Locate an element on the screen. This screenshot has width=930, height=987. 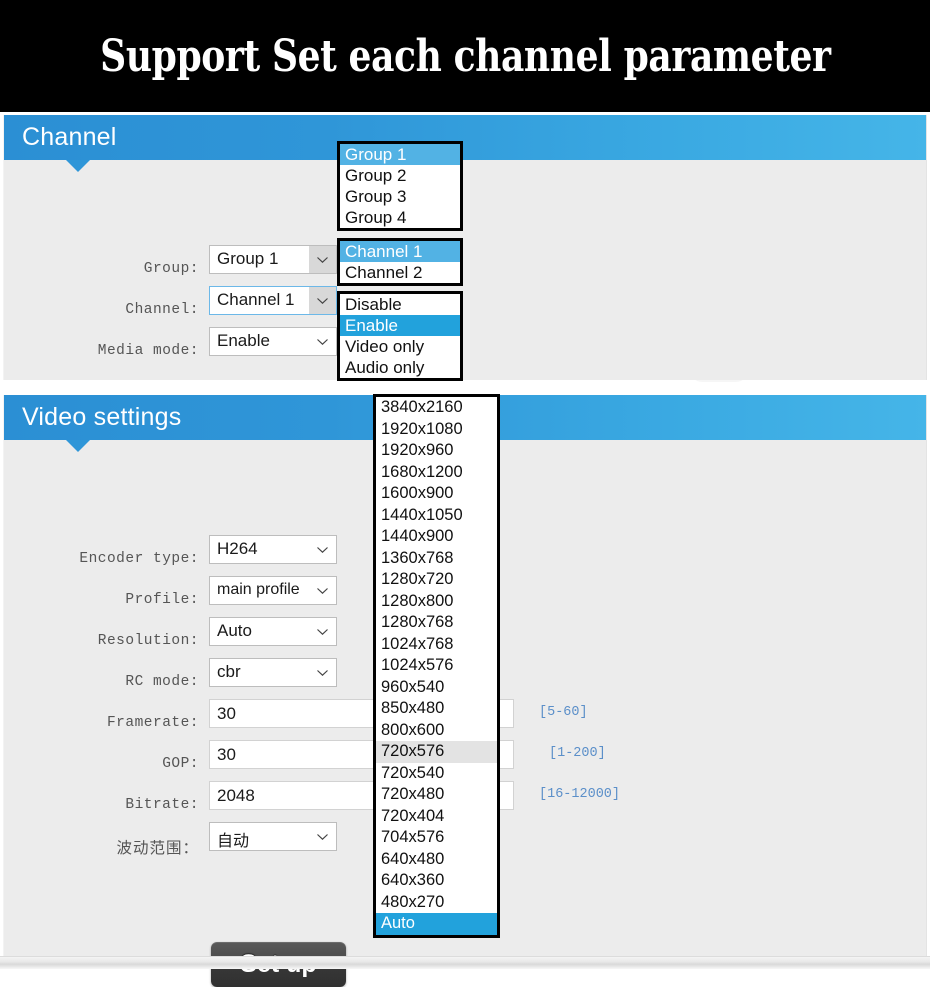
profile-select-arrow is located at coordinates (322, 590).